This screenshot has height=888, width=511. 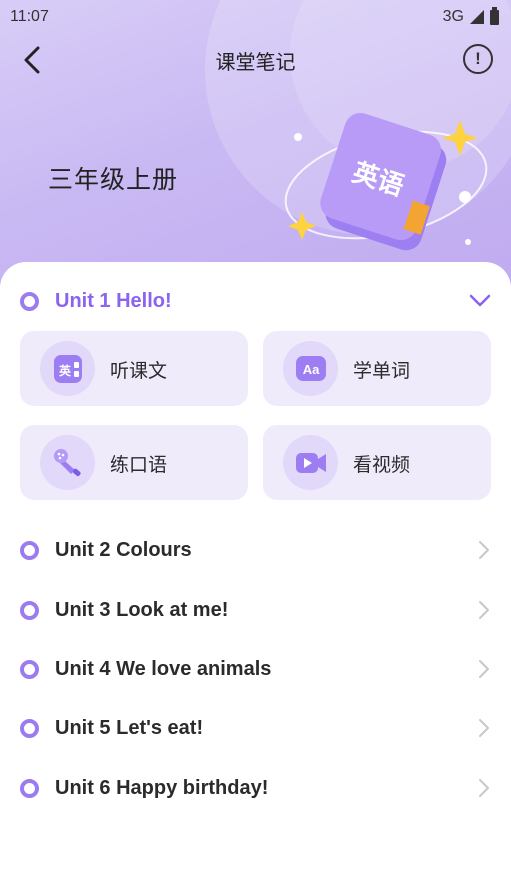 What do you see at coordinates (142, 609) in the screenshot?
I see `unit-title: Unit 3 Look at me!` at bounding box center [142, 609].